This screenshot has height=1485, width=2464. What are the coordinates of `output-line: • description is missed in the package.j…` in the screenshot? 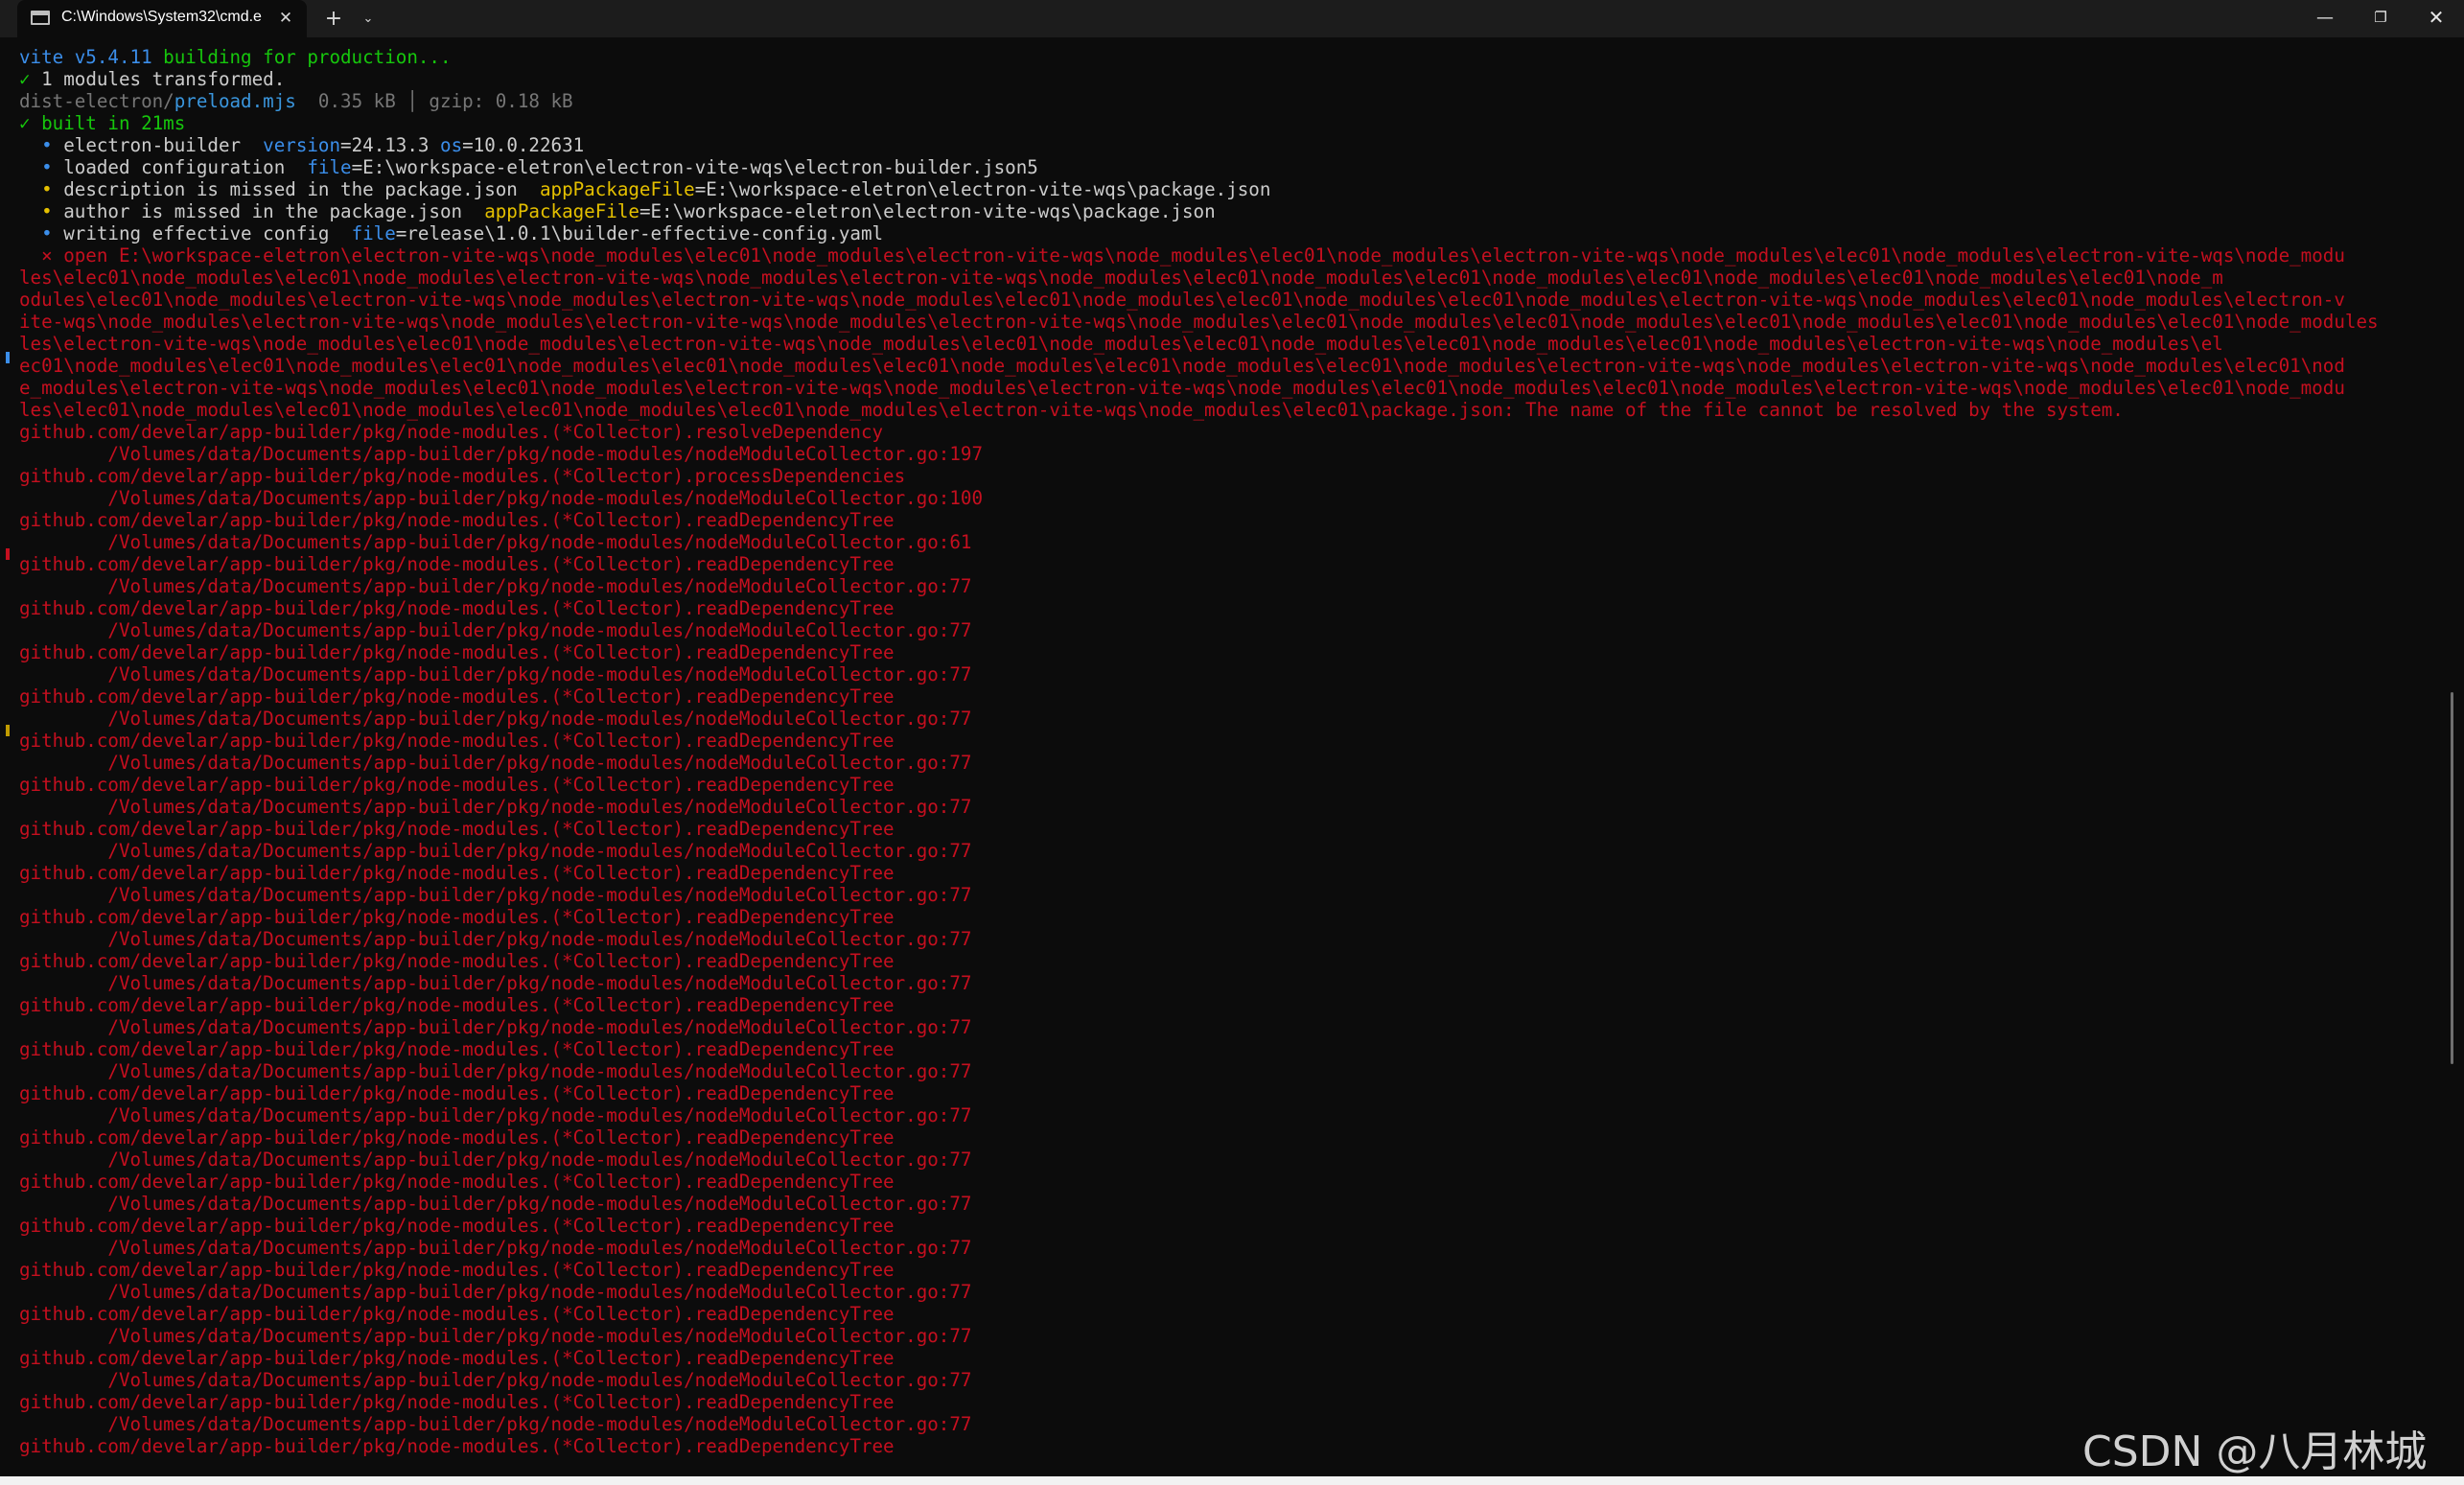 It's located at (656, 189).